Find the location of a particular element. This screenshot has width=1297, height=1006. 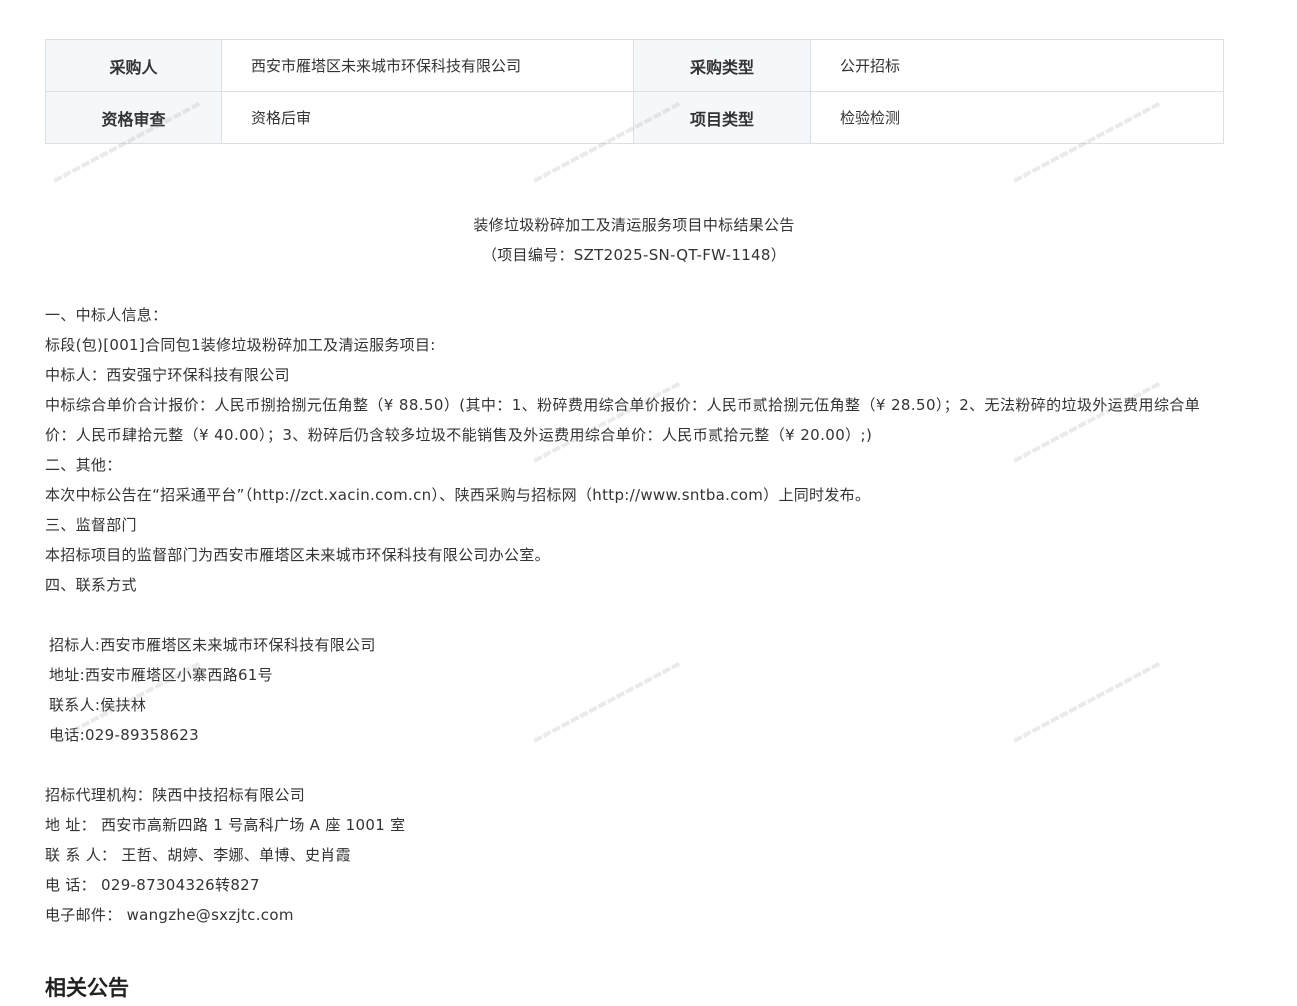

project-type-label: 项目类型 is located at coordinates (722, 117).